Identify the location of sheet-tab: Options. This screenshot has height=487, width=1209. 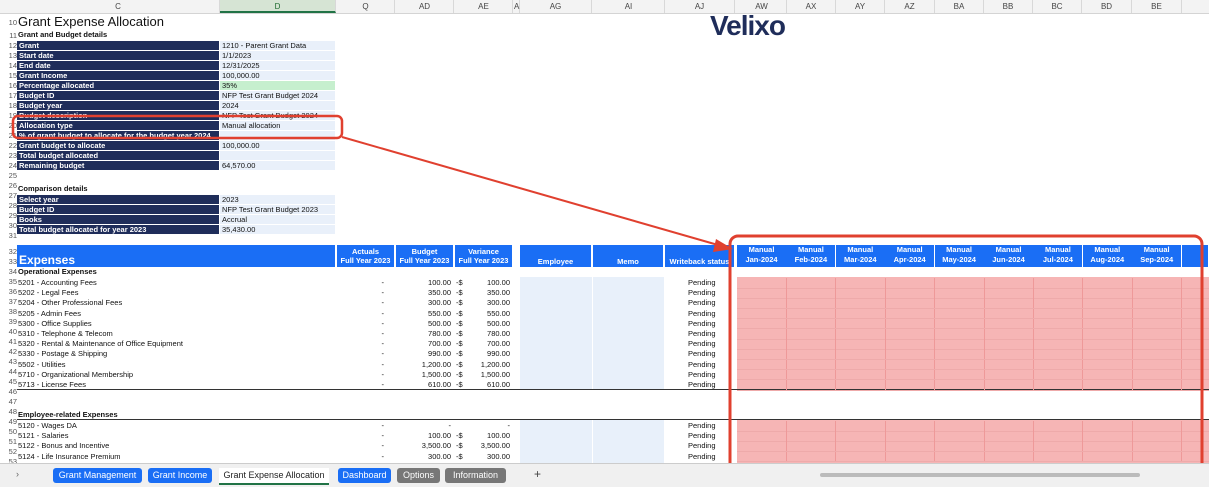
(418, 475).